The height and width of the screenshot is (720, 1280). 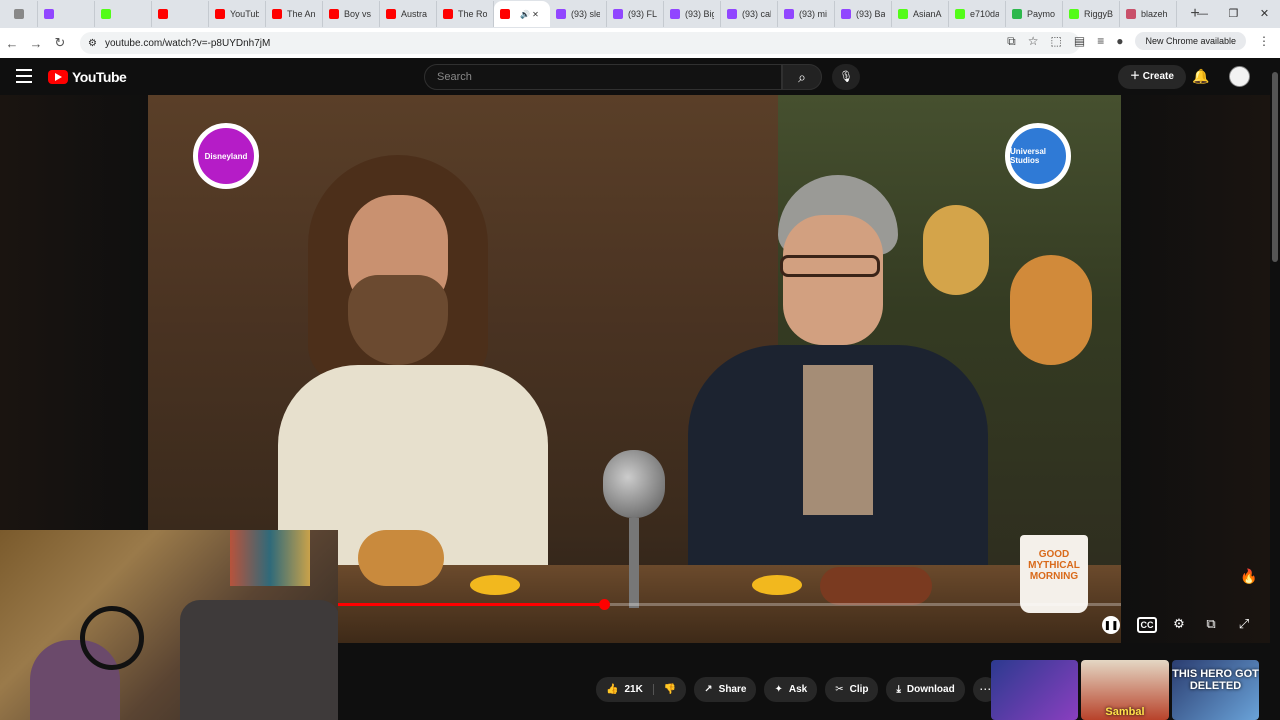 I want to click on new-chrome-available-button: New Chrome available, so click(x=1190, y=41).